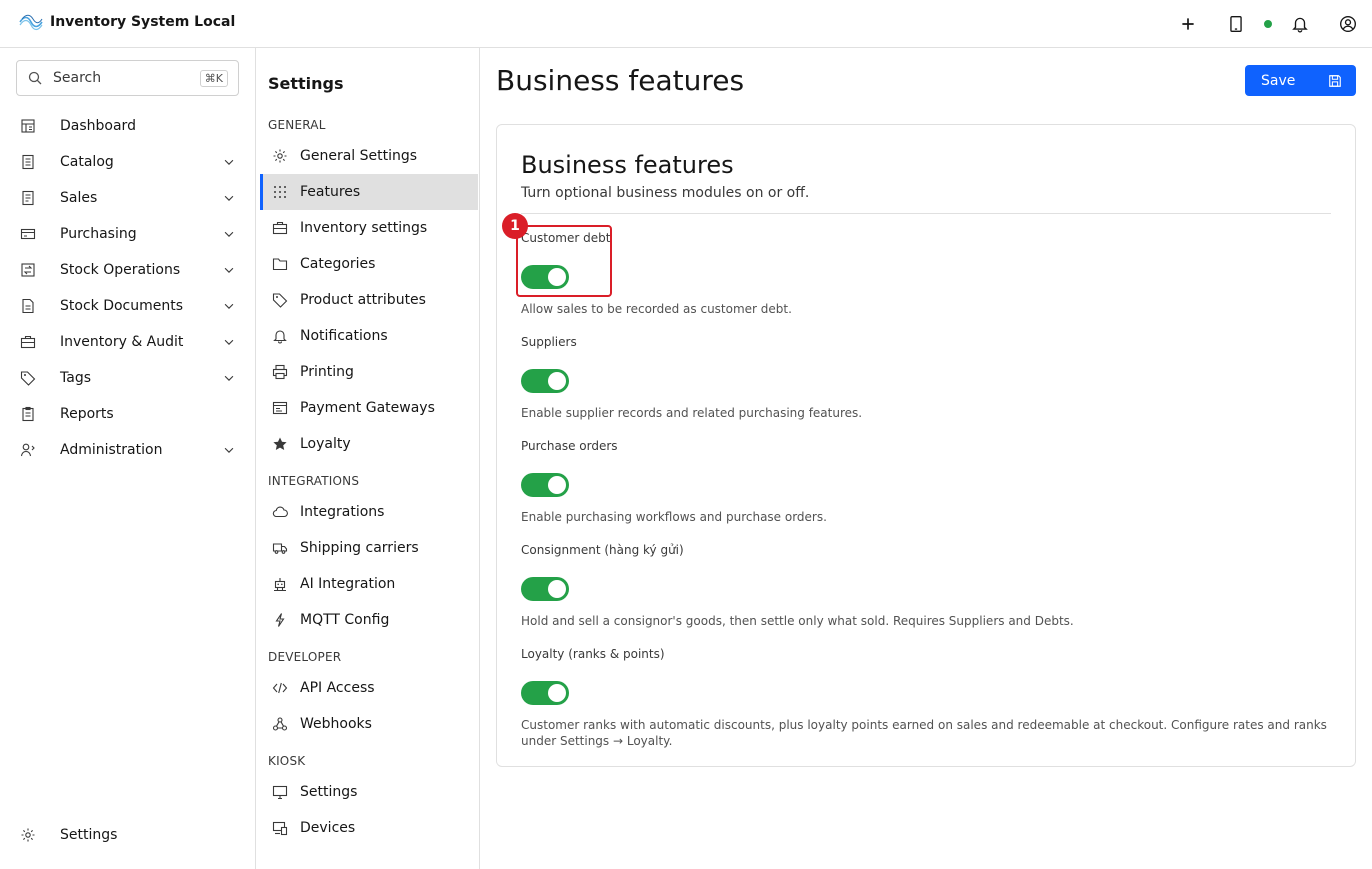 The height and width of the screenshot is (869, 1372). I want to click on admin-icon, so click(28, 450).